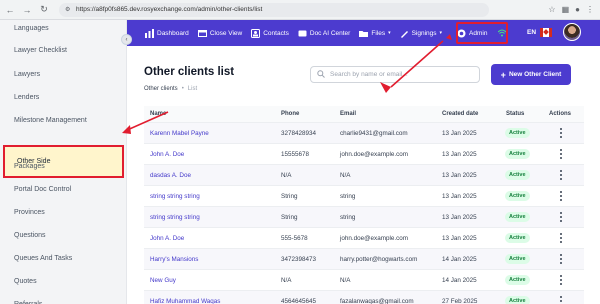 This screenshot has height=304, width=600. What do you see at coordinates (364, 279) in the screenshot?
I see `table-row: New Guy N/A N/A 14 Jan 2025 Active` at bounding box center [364, 279].